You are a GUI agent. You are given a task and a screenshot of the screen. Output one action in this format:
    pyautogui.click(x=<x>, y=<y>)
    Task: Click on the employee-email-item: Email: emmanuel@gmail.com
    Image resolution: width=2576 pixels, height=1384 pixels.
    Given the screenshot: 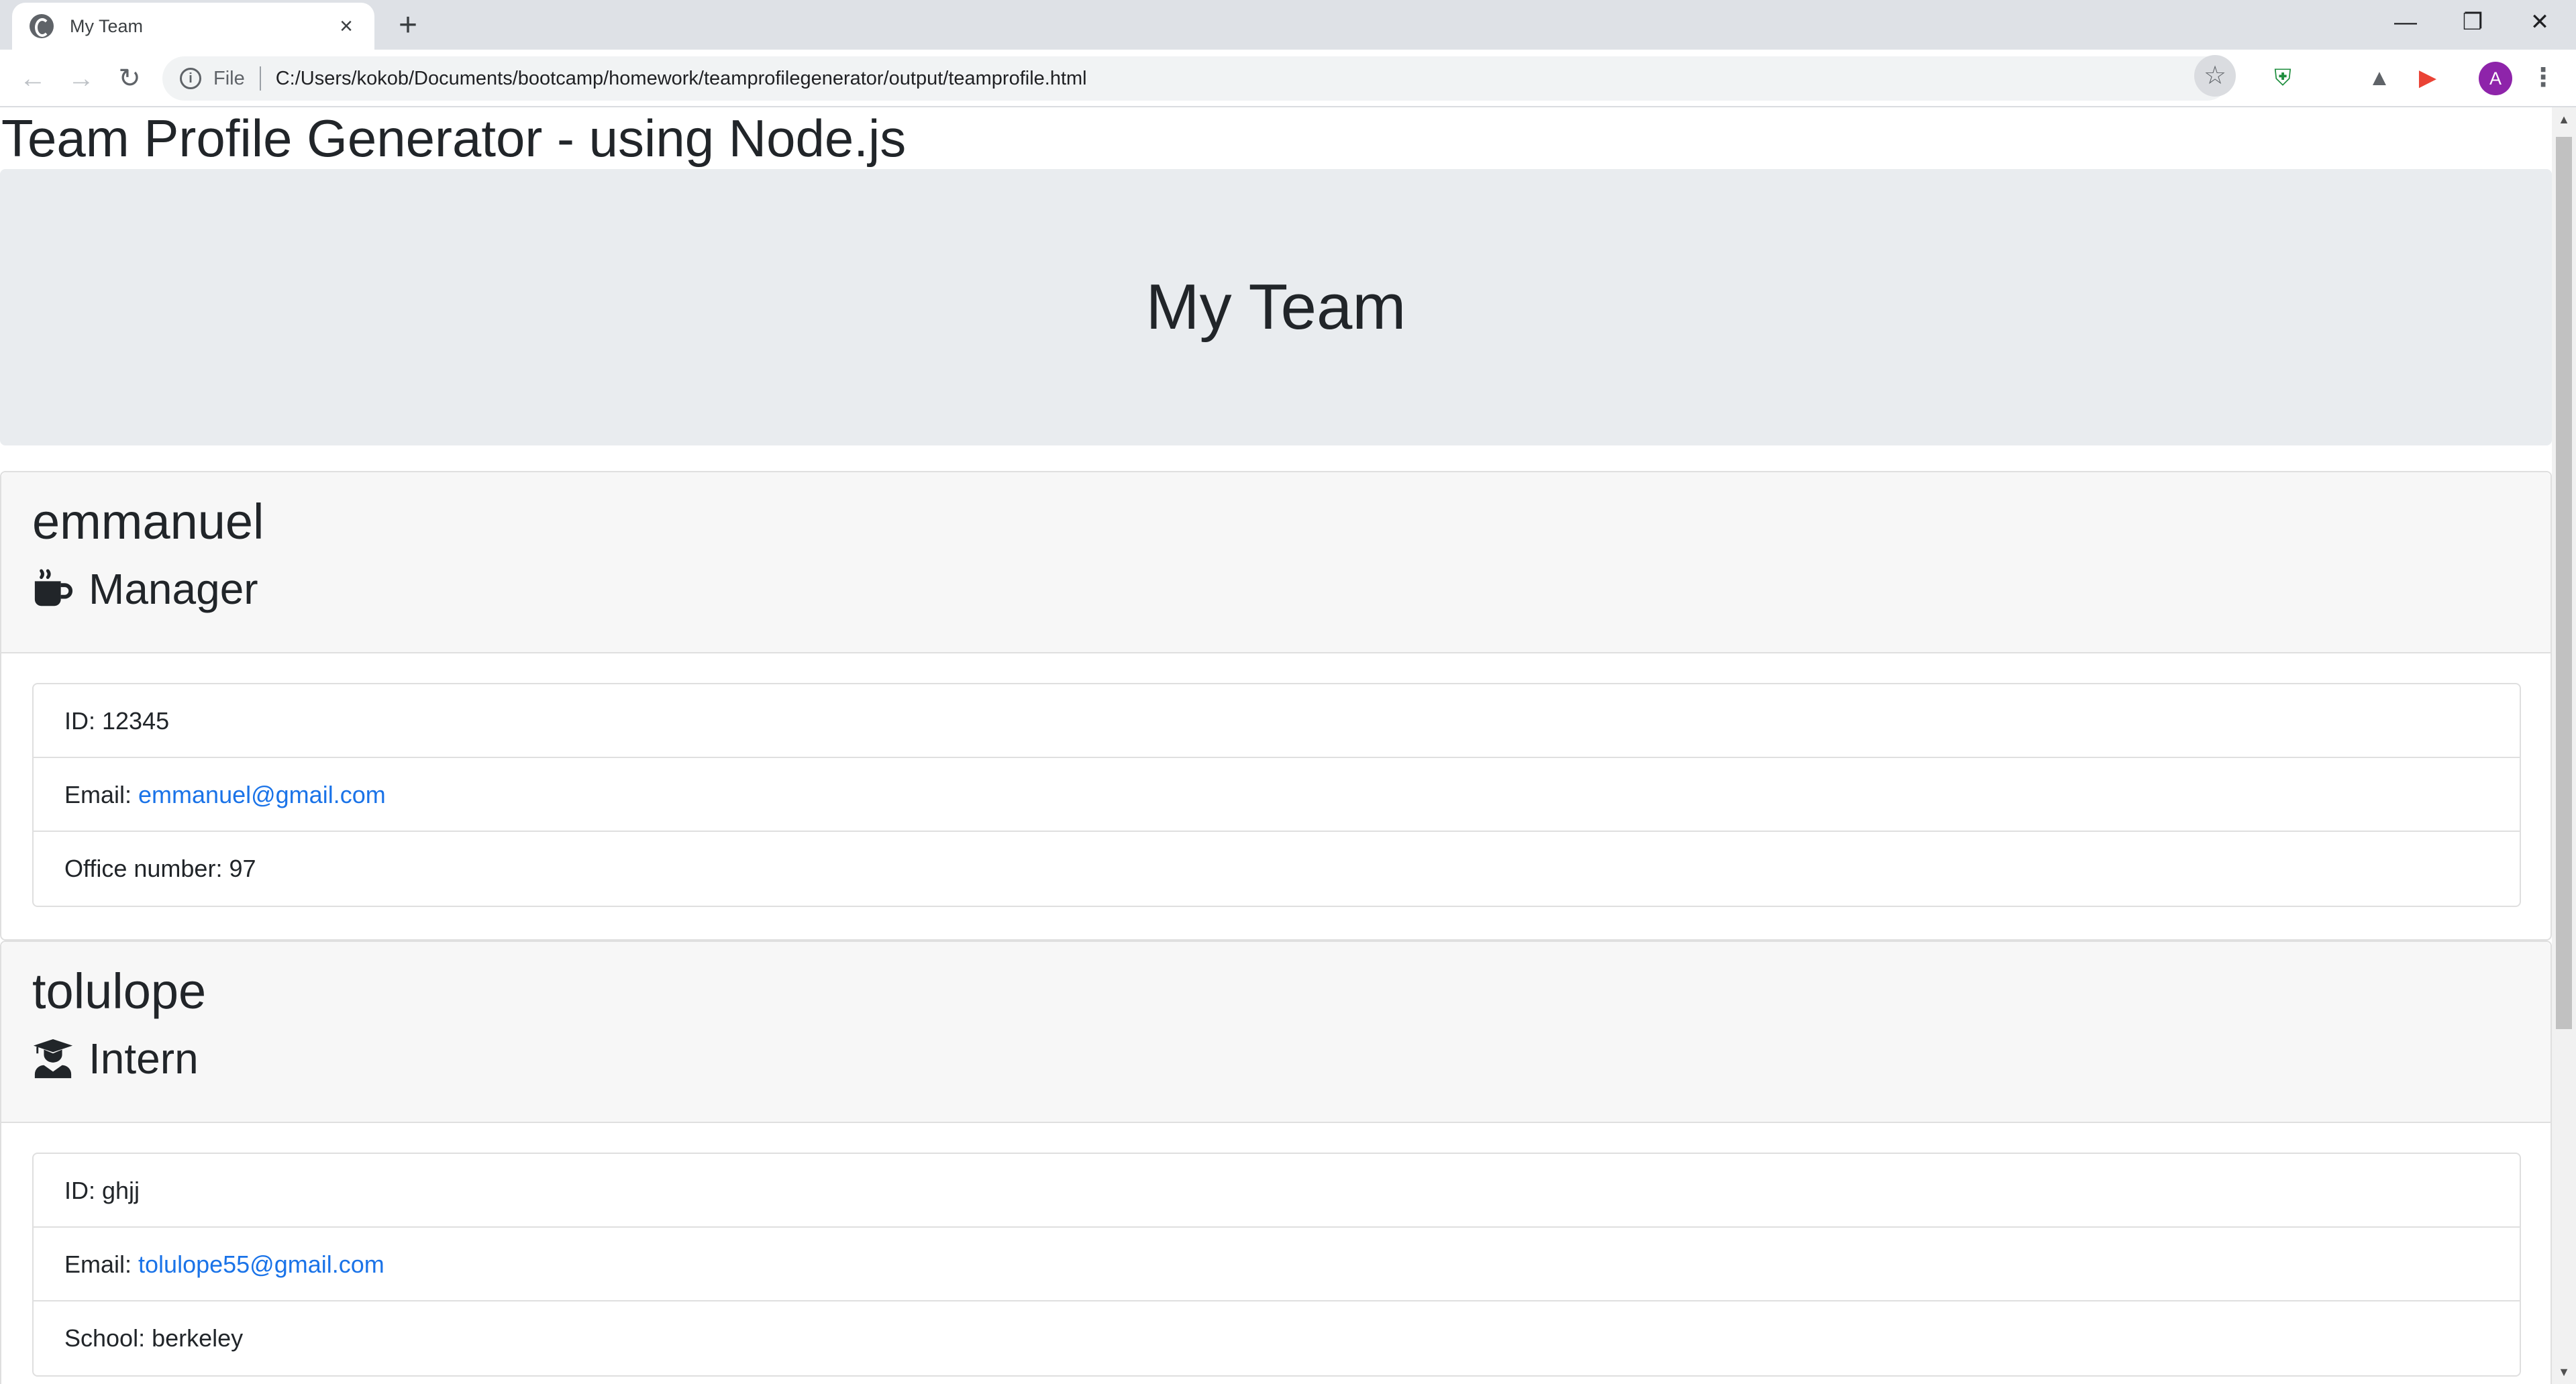 What is the action you would take?
    pyautogui.click(x=1277, y=795)
    